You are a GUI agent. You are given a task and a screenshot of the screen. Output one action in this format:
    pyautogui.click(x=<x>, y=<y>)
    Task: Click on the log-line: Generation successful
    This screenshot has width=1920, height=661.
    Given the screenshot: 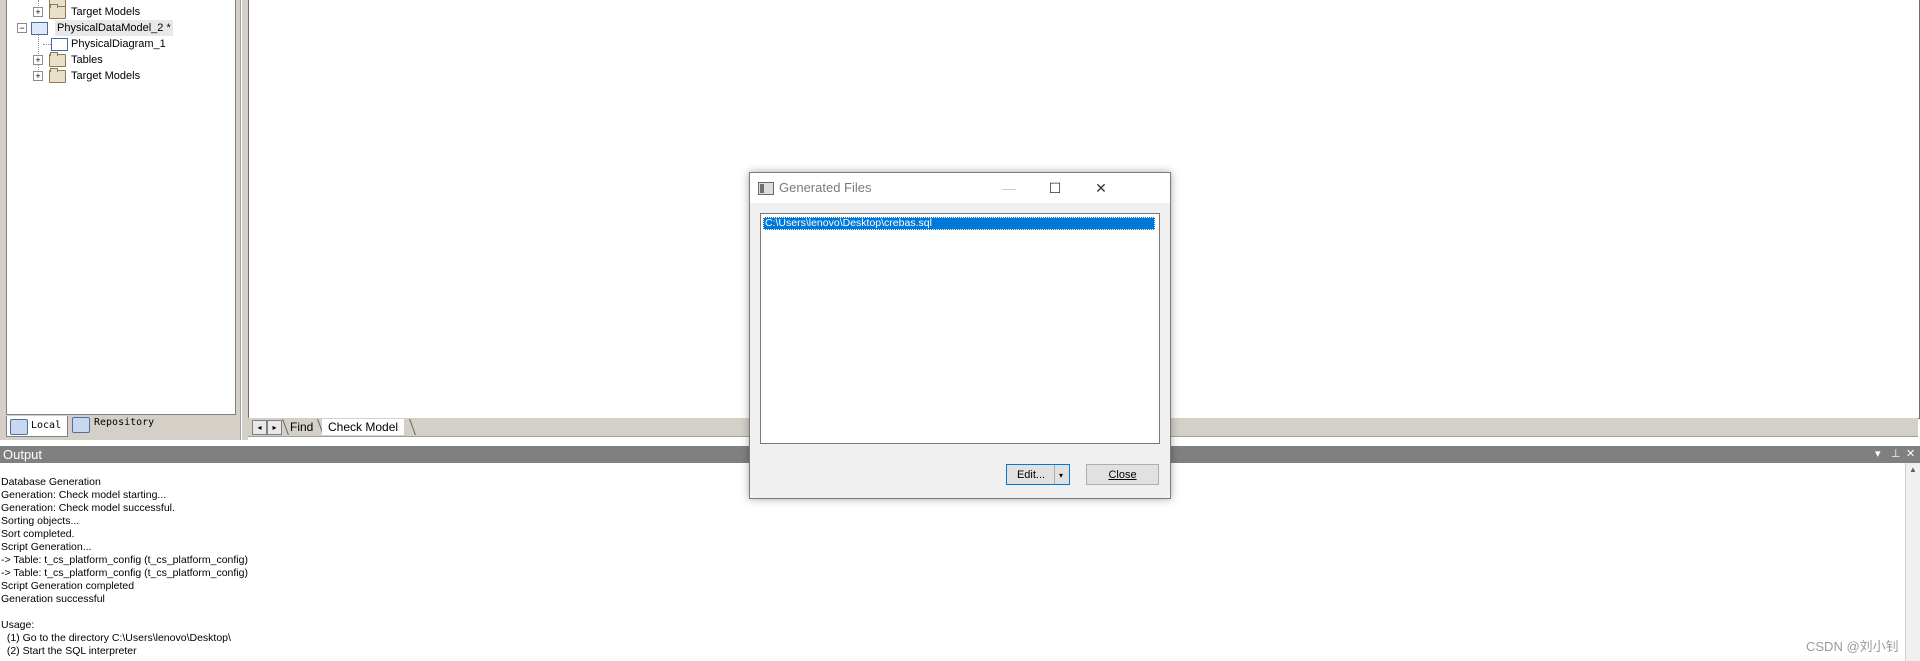 What is the action you would take?
    pyautogui.click(x=53, y=599)
    